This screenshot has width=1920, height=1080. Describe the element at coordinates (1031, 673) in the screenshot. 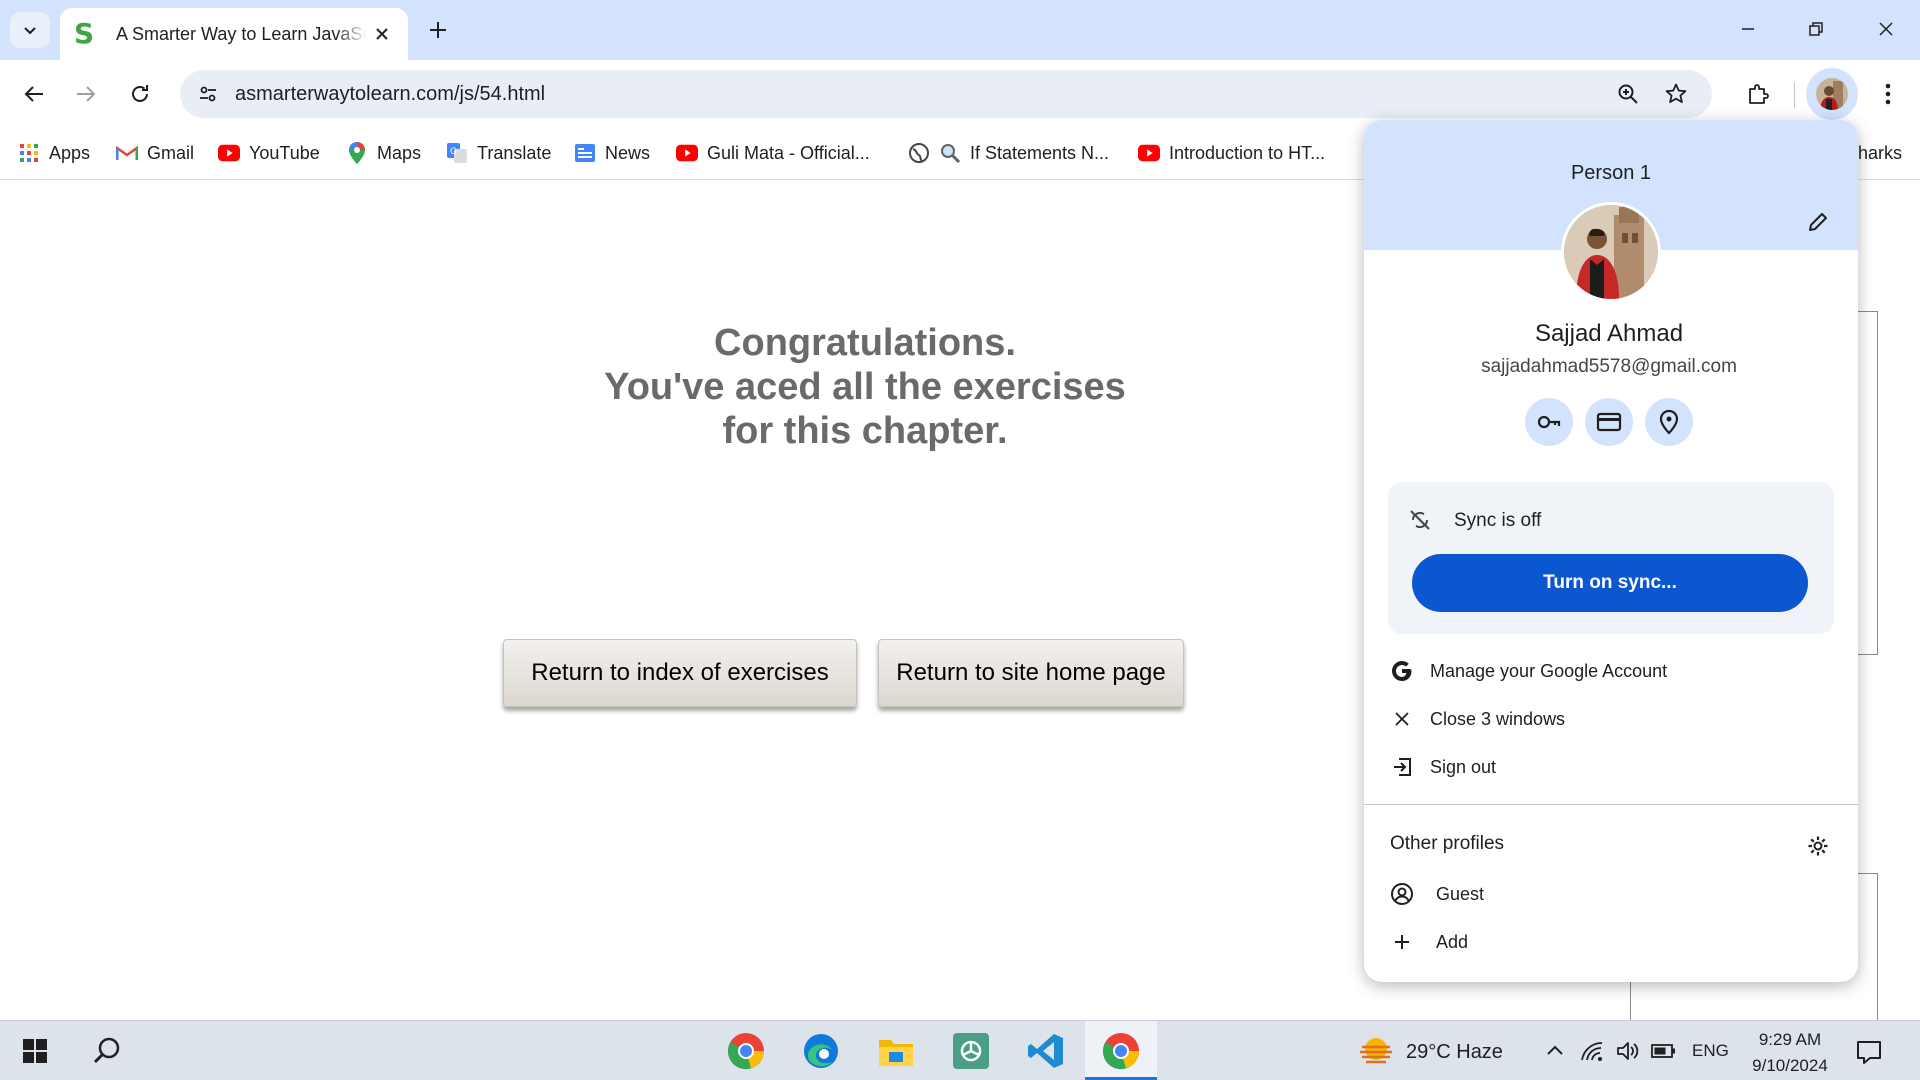

I see `return-to-home-button: Return to site home page` at that location.